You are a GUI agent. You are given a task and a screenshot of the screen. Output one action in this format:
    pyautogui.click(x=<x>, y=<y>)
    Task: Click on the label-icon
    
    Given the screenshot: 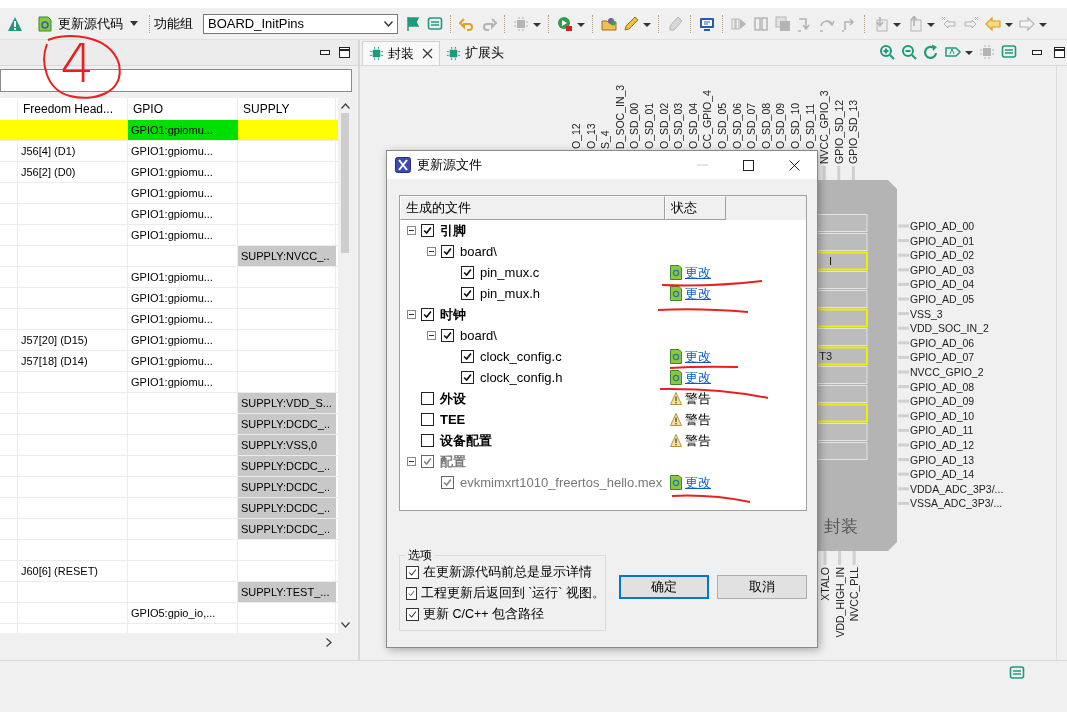 What is the action you would take?
    pyautogui.click(x=959, y=52)
    